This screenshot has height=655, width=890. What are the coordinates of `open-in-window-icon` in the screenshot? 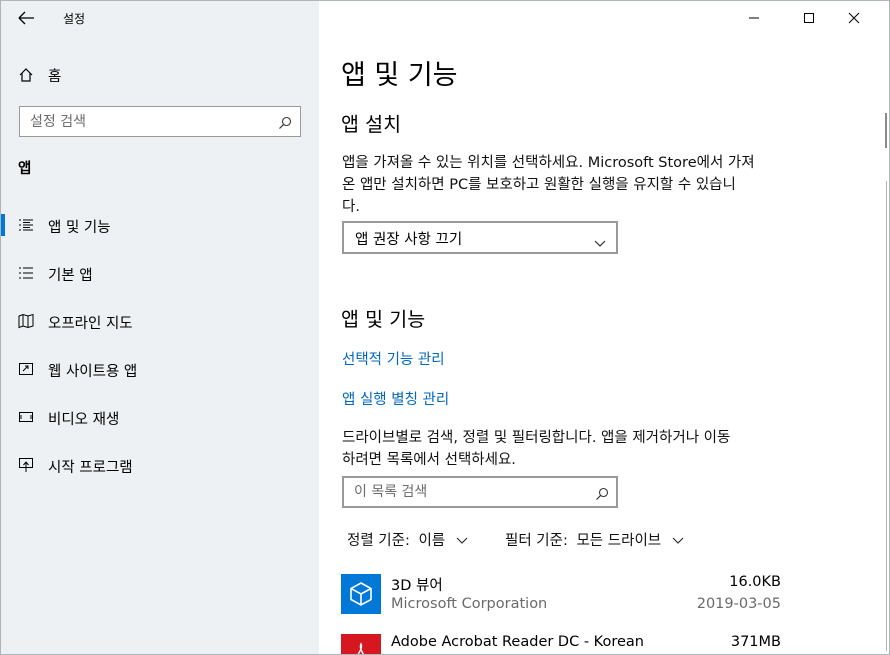 It's located at (26, 369).